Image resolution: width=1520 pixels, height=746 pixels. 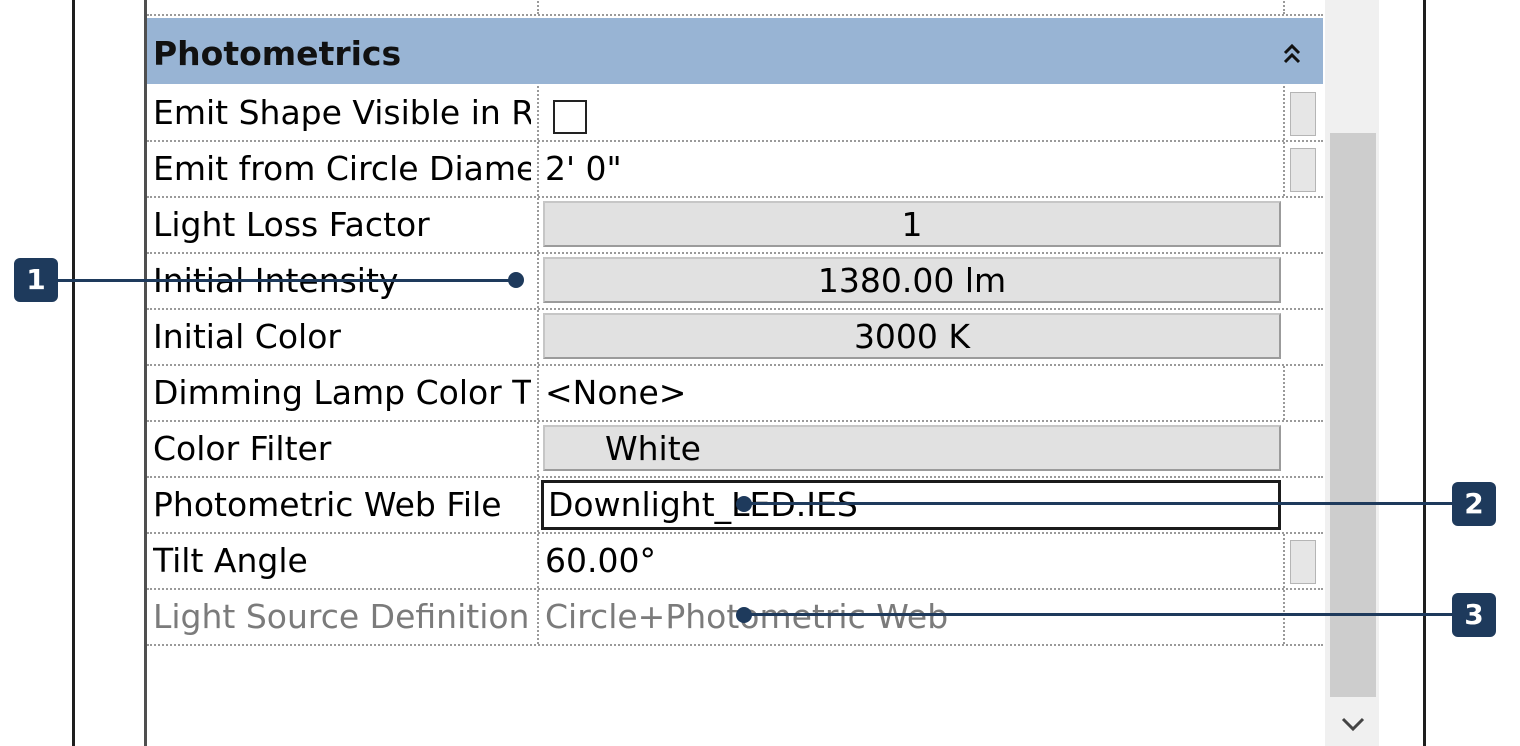 What do you see at coordinates (600, 561) in the screenshot?
I see `property-value: 60.00°` at bounding box center [600, 561].